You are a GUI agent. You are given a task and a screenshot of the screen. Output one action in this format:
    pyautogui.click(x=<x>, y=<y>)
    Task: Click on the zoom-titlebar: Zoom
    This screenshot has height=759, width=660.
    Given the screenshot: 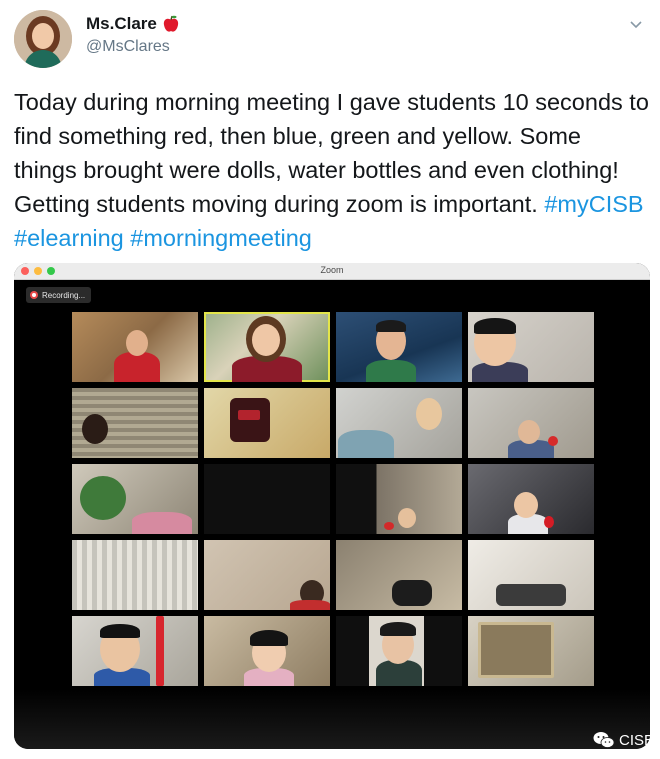 What is the action you would take?
    pyautogui.click(x=332, y=271)
    